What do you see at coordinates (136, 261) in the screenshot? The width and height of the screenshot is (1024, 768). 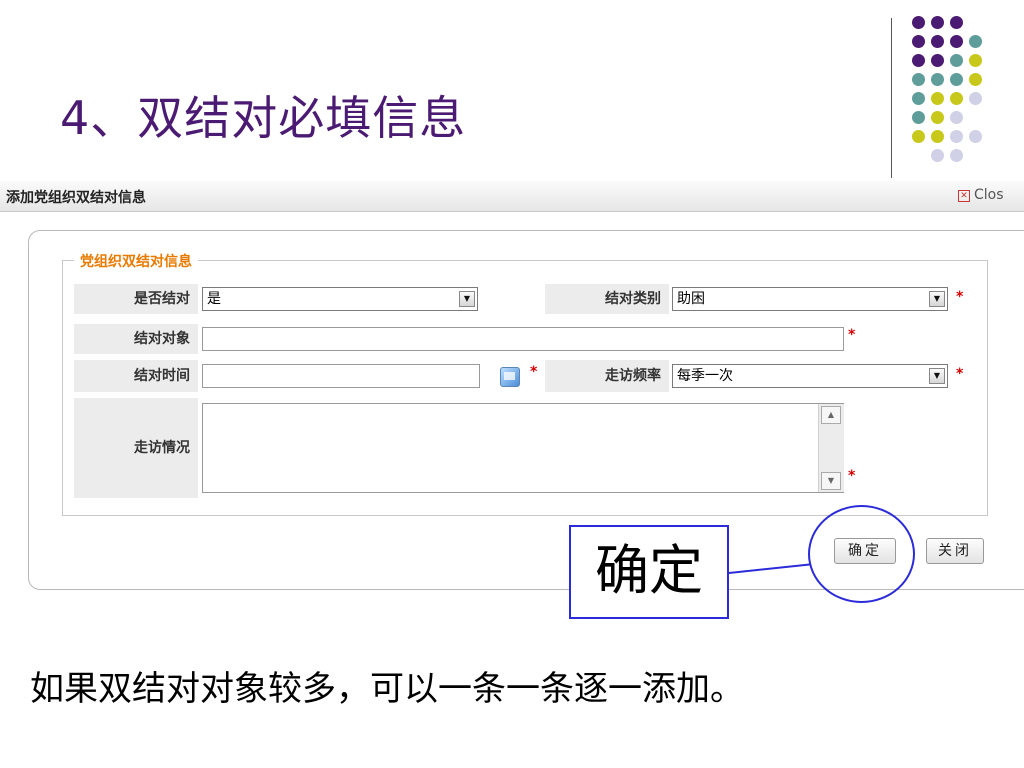 I see `fieldset-legend: 党组织双结对信息` at bounding box center [136, 261].